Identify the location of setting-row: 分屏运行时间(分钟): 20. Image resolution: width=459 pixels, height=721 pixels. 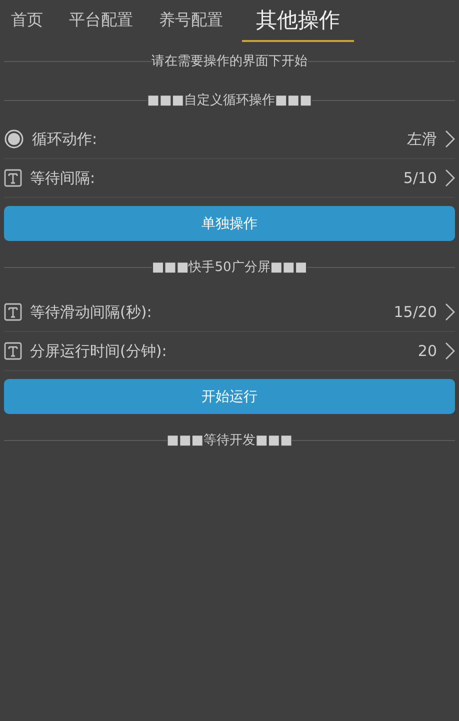
(229, 351).